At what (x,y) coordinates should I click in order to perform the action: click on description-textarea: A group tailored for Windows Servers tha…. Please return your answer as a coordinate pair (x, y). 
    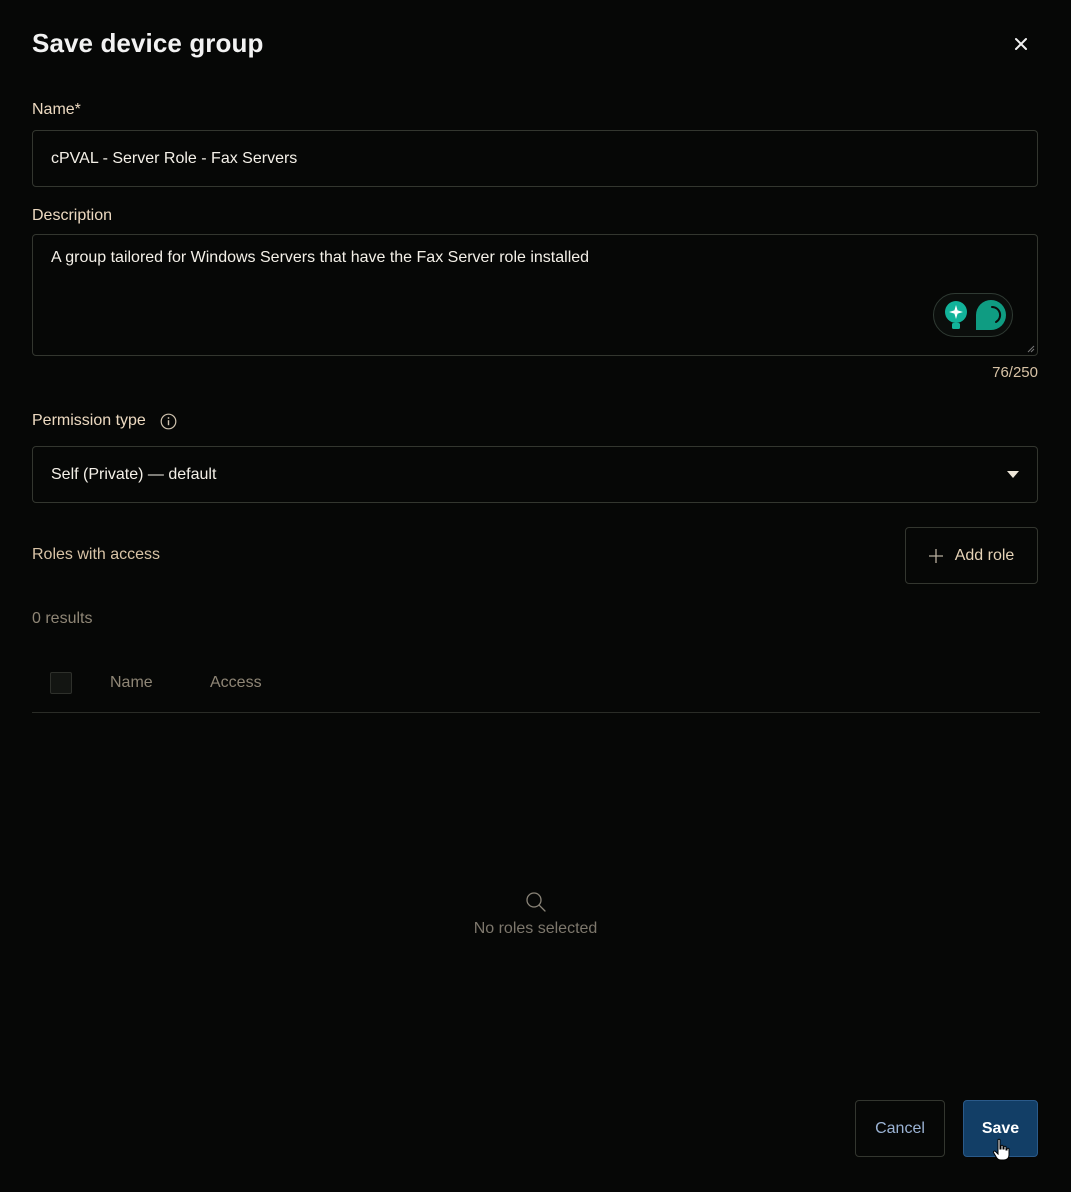
    Looking at the image, I should click on (535, 295).